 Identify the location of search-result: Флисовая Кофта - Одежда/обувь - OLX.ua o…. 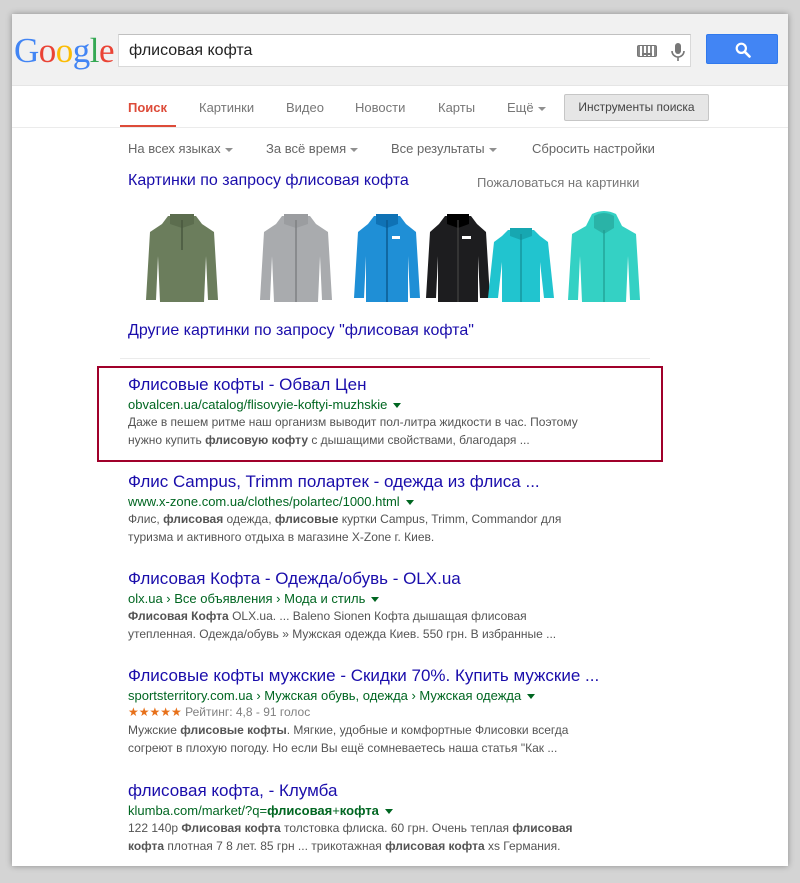
(388, 605).